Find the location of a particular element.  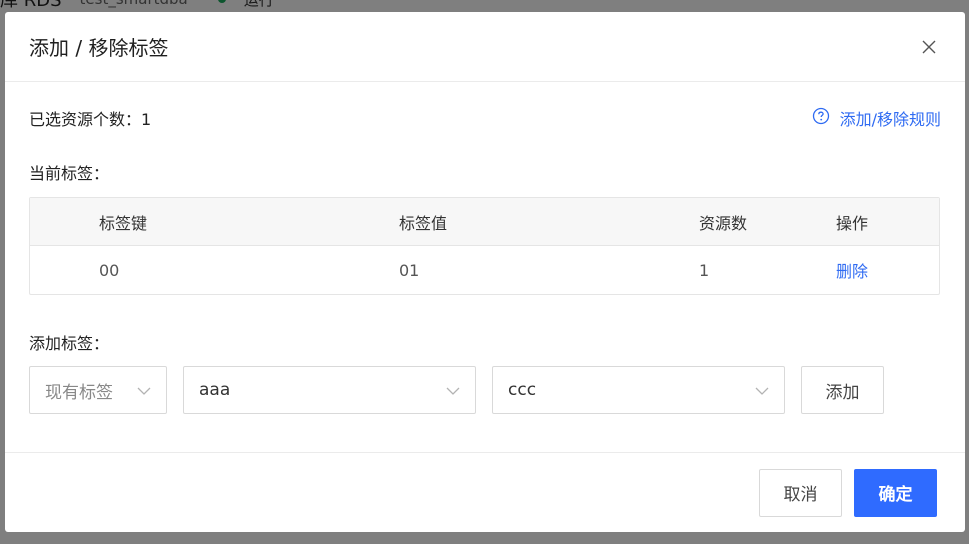

header-resource-count: 资源数 is located at coordinates (723, 223).